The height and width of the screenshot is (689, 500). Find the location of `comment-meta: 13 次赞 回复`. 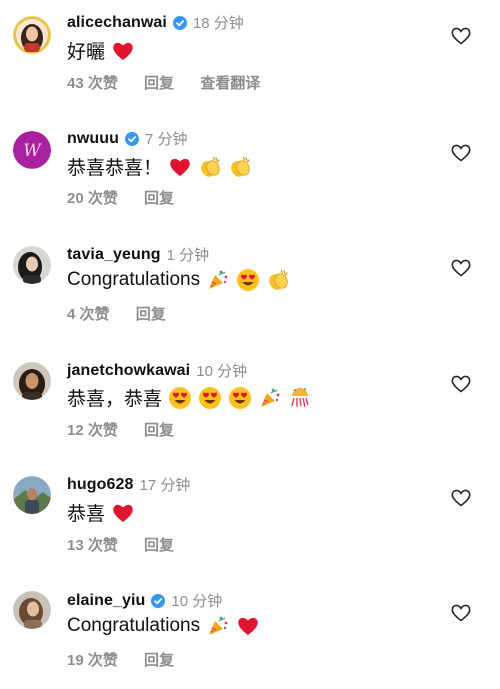

comment-meta: 13 次赞 回复 is located at coordinates (131, 544).